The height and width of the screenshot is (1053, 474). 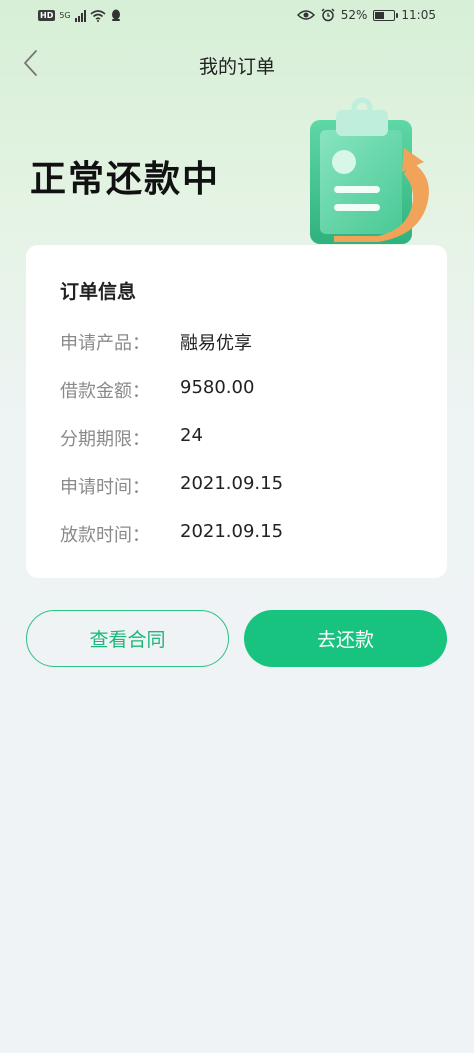 I want to click on notification-qq-icon, so click(x=115, y=15).